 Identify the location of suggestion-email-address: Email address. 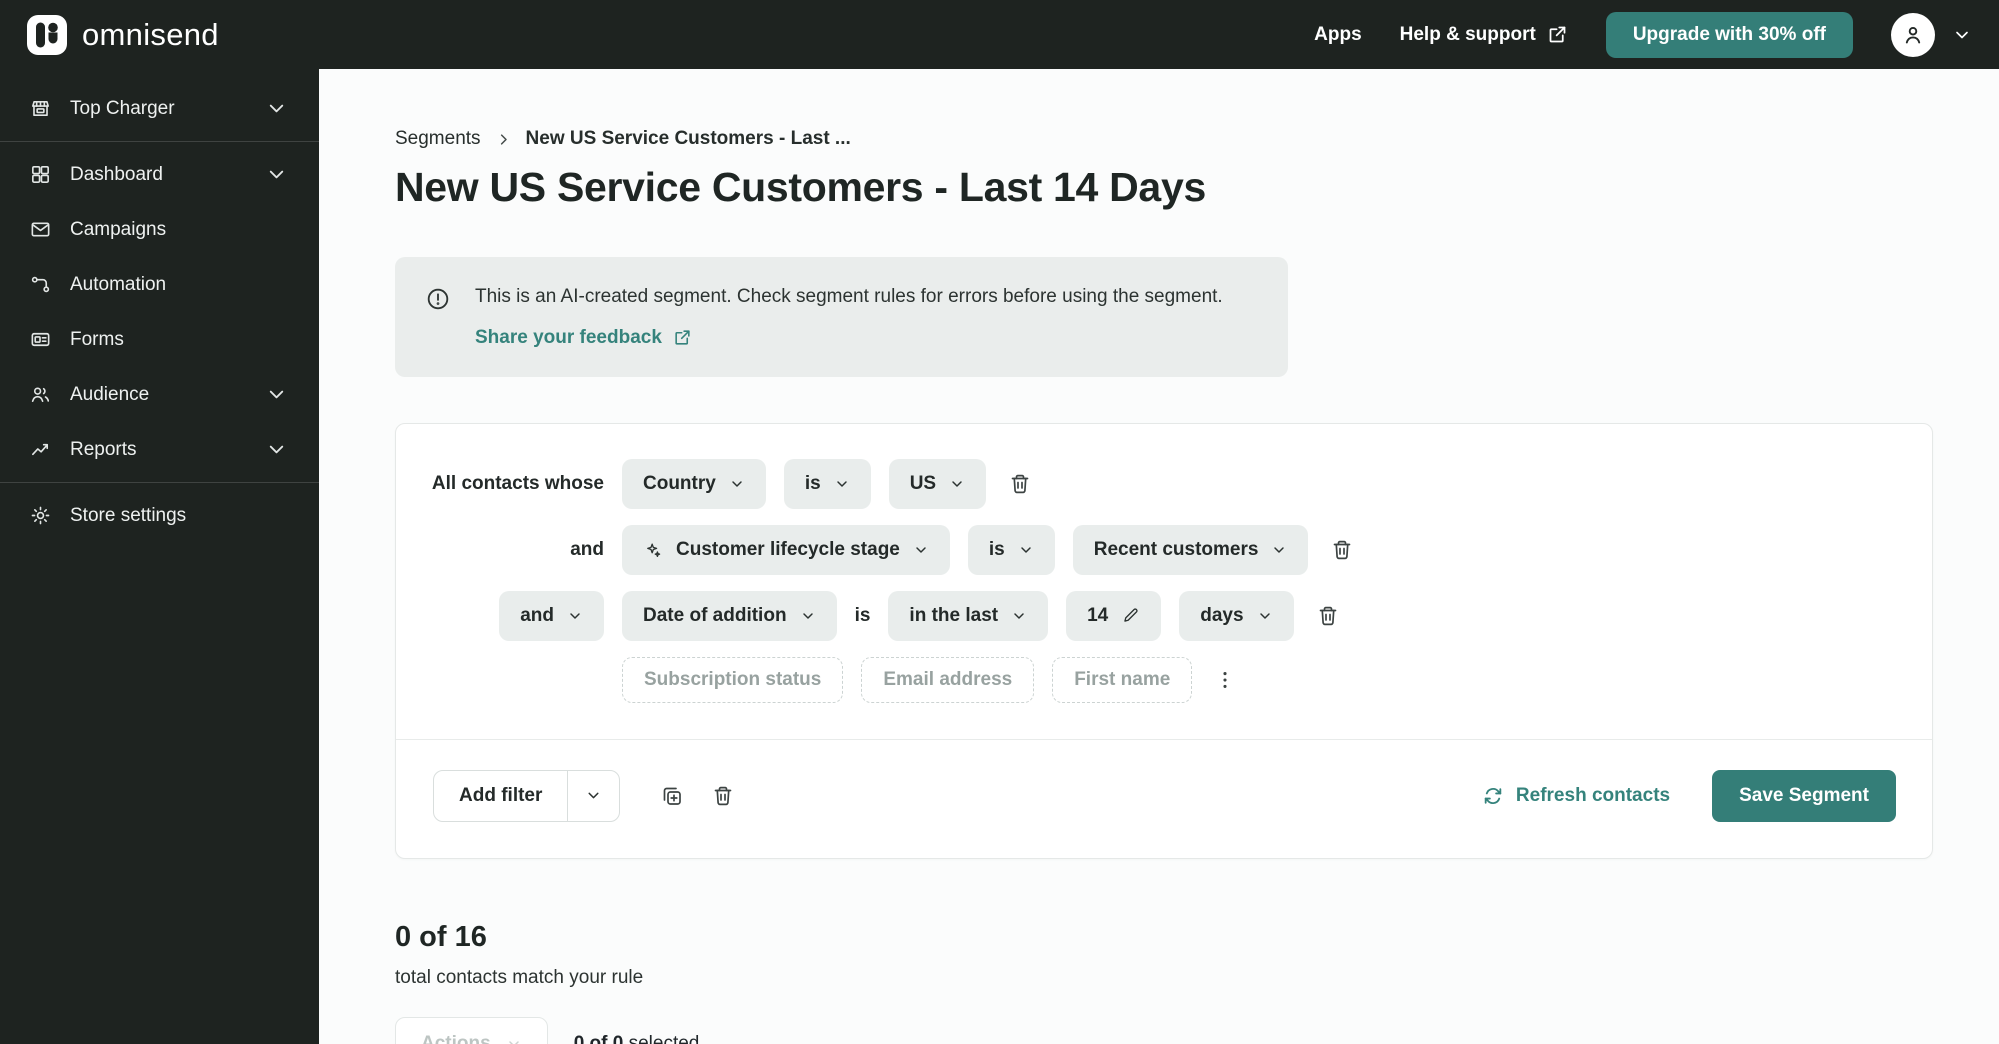
(948, 679).